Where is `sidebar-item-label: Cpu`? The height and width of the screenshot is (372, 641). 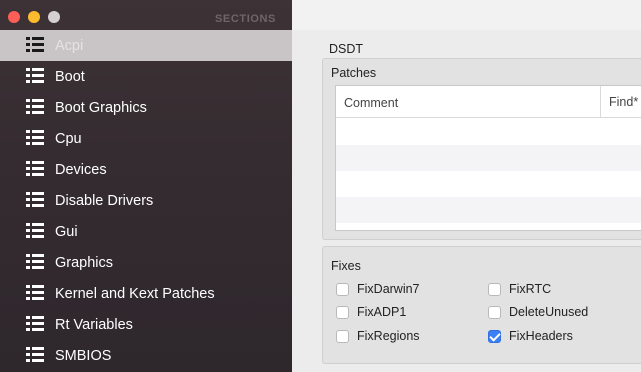 sidebar-item-label: Cpu is located at coordinates (68, 139).